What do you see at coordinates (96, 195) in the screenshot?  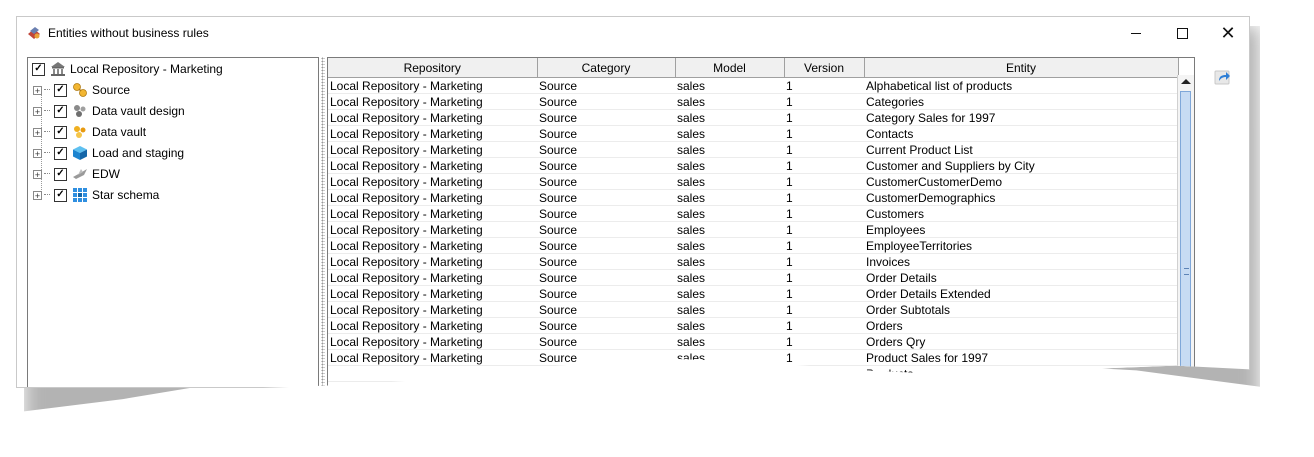 I see `tree-item-star-schema: + Star schema` at bounding box center [96, 195].